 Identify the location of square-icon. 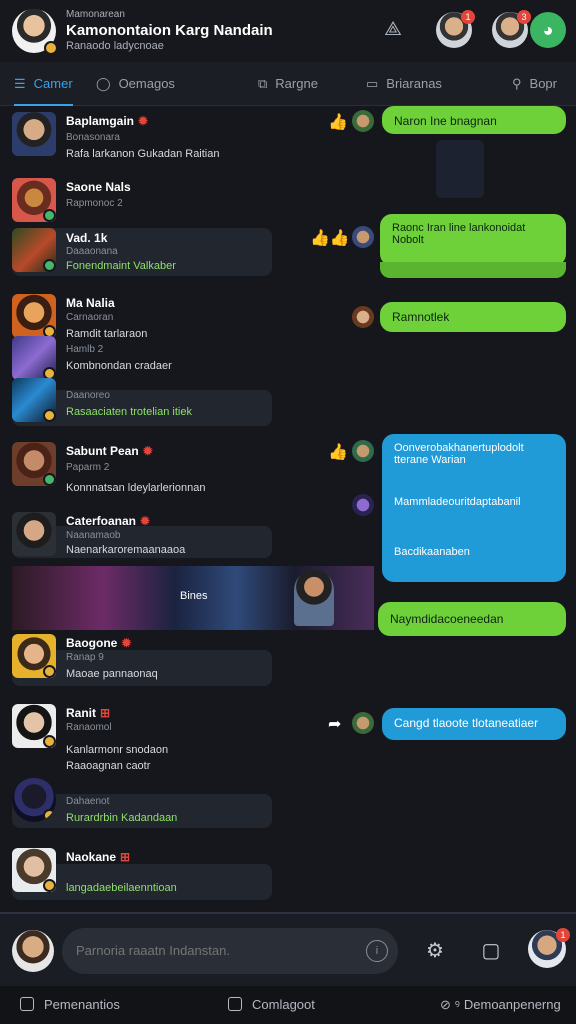
(27, 1004).